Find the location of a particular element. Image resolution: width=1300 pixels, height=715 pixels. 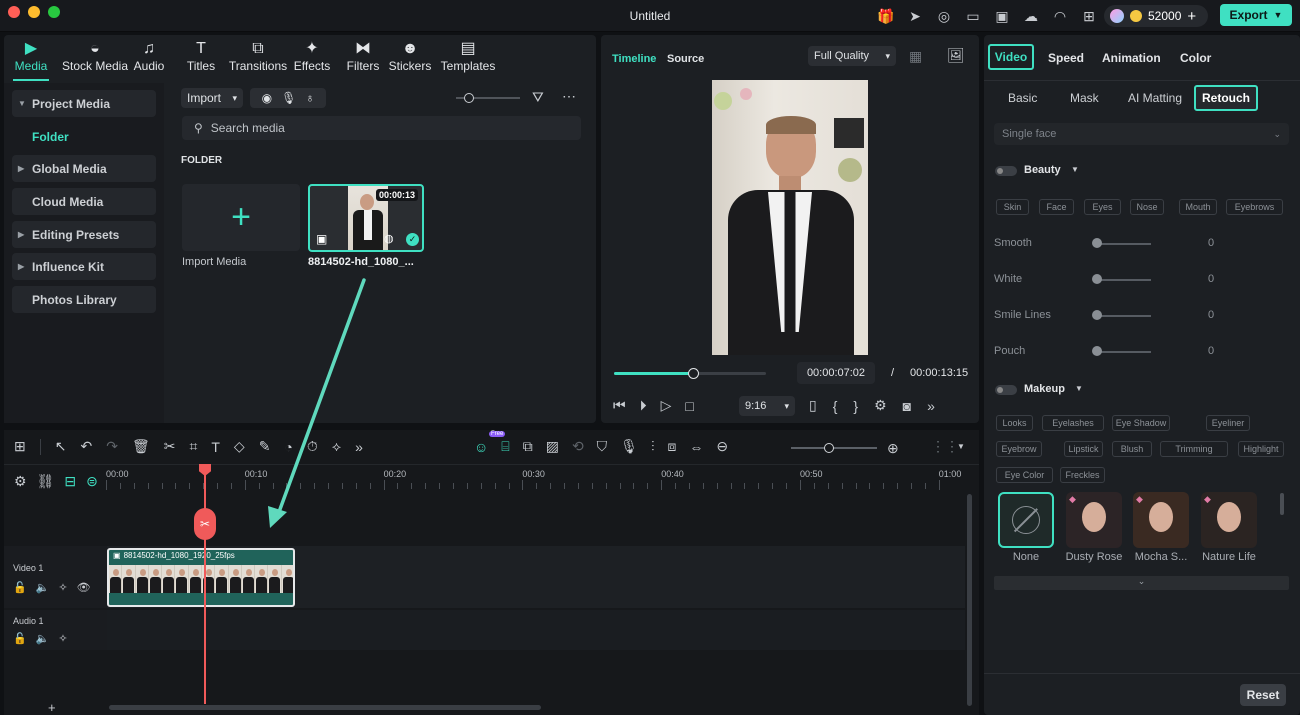

aspect-ratio-dropdown: 9:16 ▾ is located at coordinates (767, 406).